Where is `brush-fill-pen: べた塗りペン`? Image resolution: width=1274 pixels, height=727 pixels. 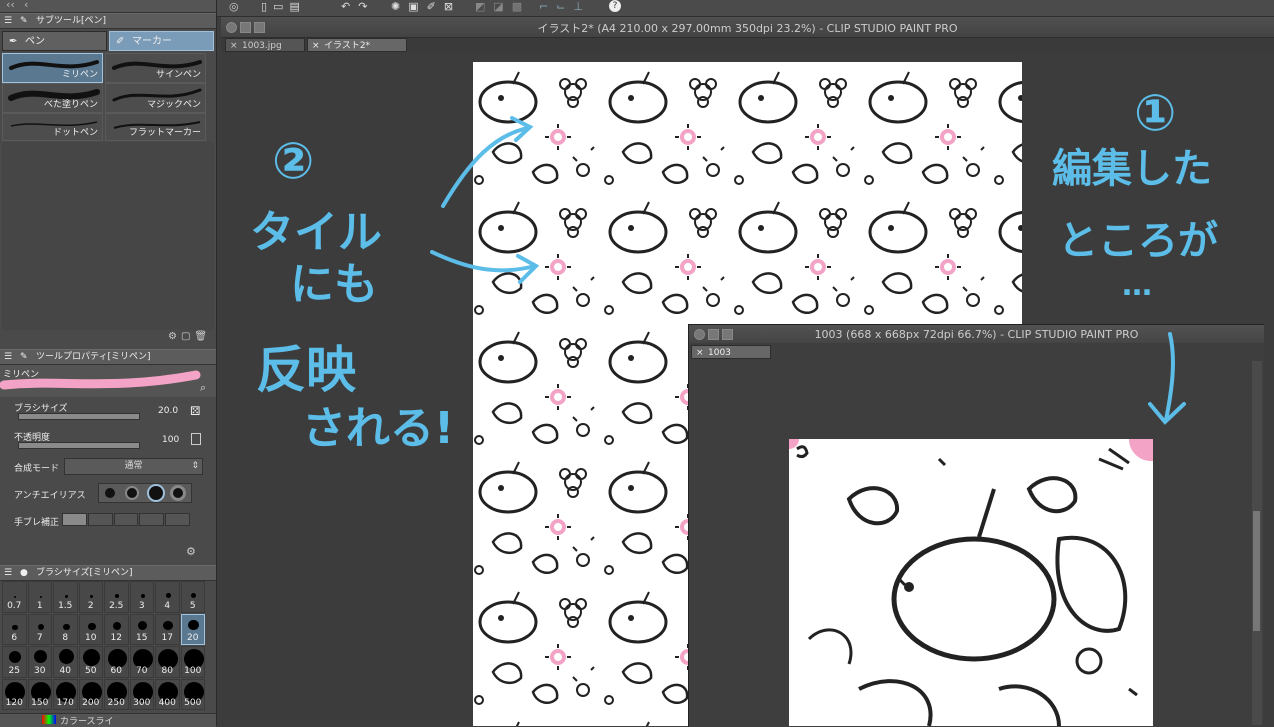 brush-fill-pen: べた塗りペン is located at coordinates (52, 98).